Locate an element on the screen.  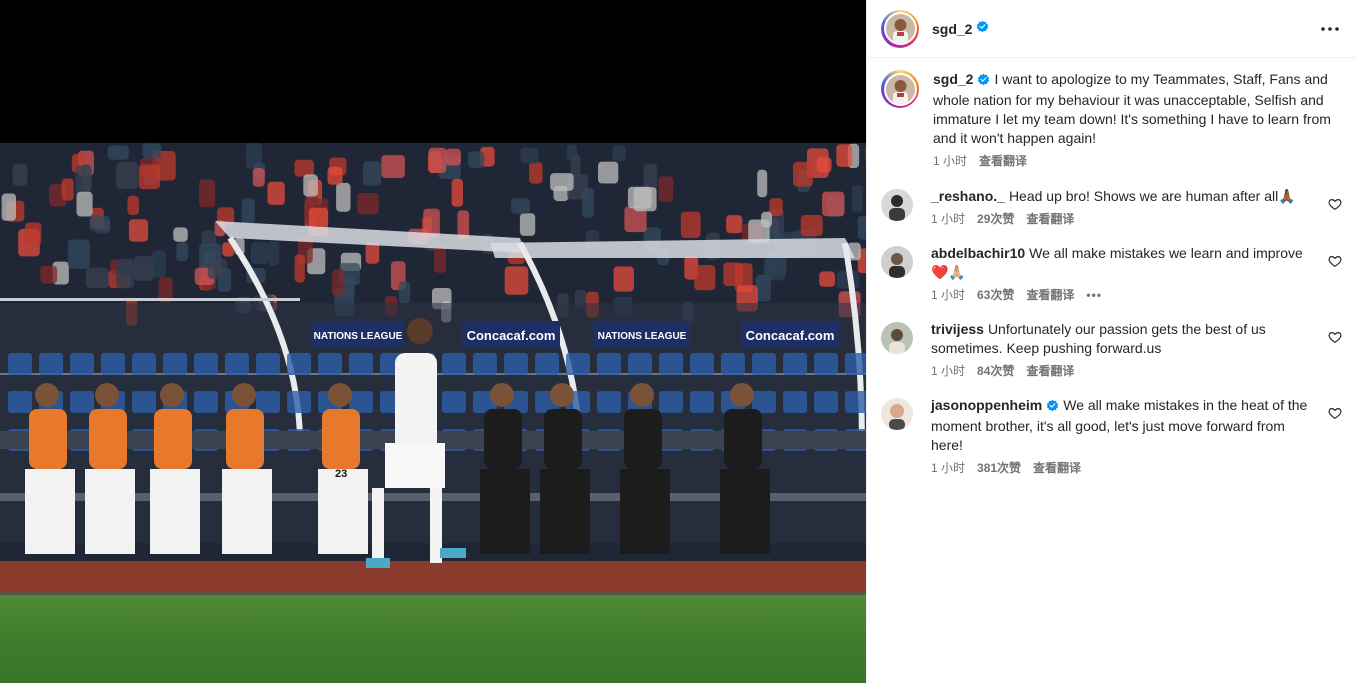
post-header: sgd_2 is located at coordinates (1111, 29).